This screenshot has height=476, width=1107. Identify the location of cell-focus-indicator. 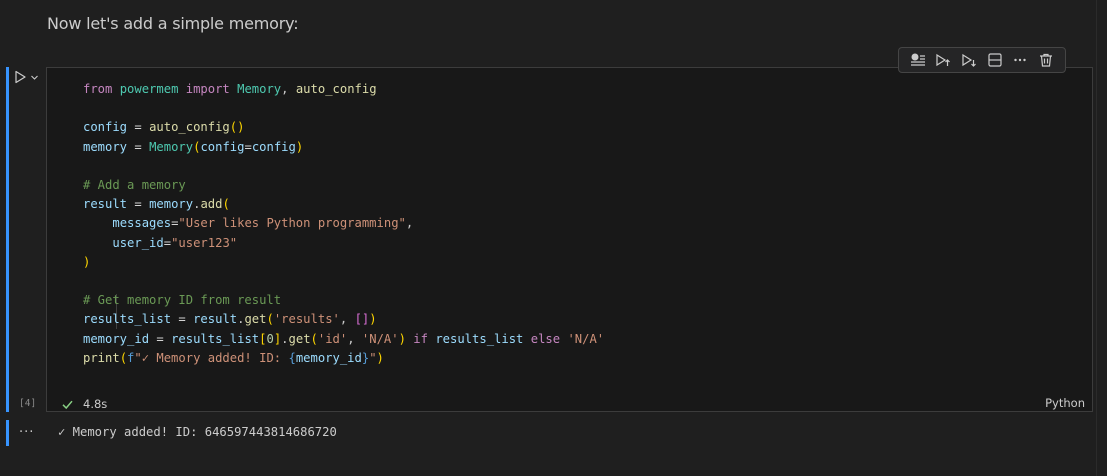
(7, 239).